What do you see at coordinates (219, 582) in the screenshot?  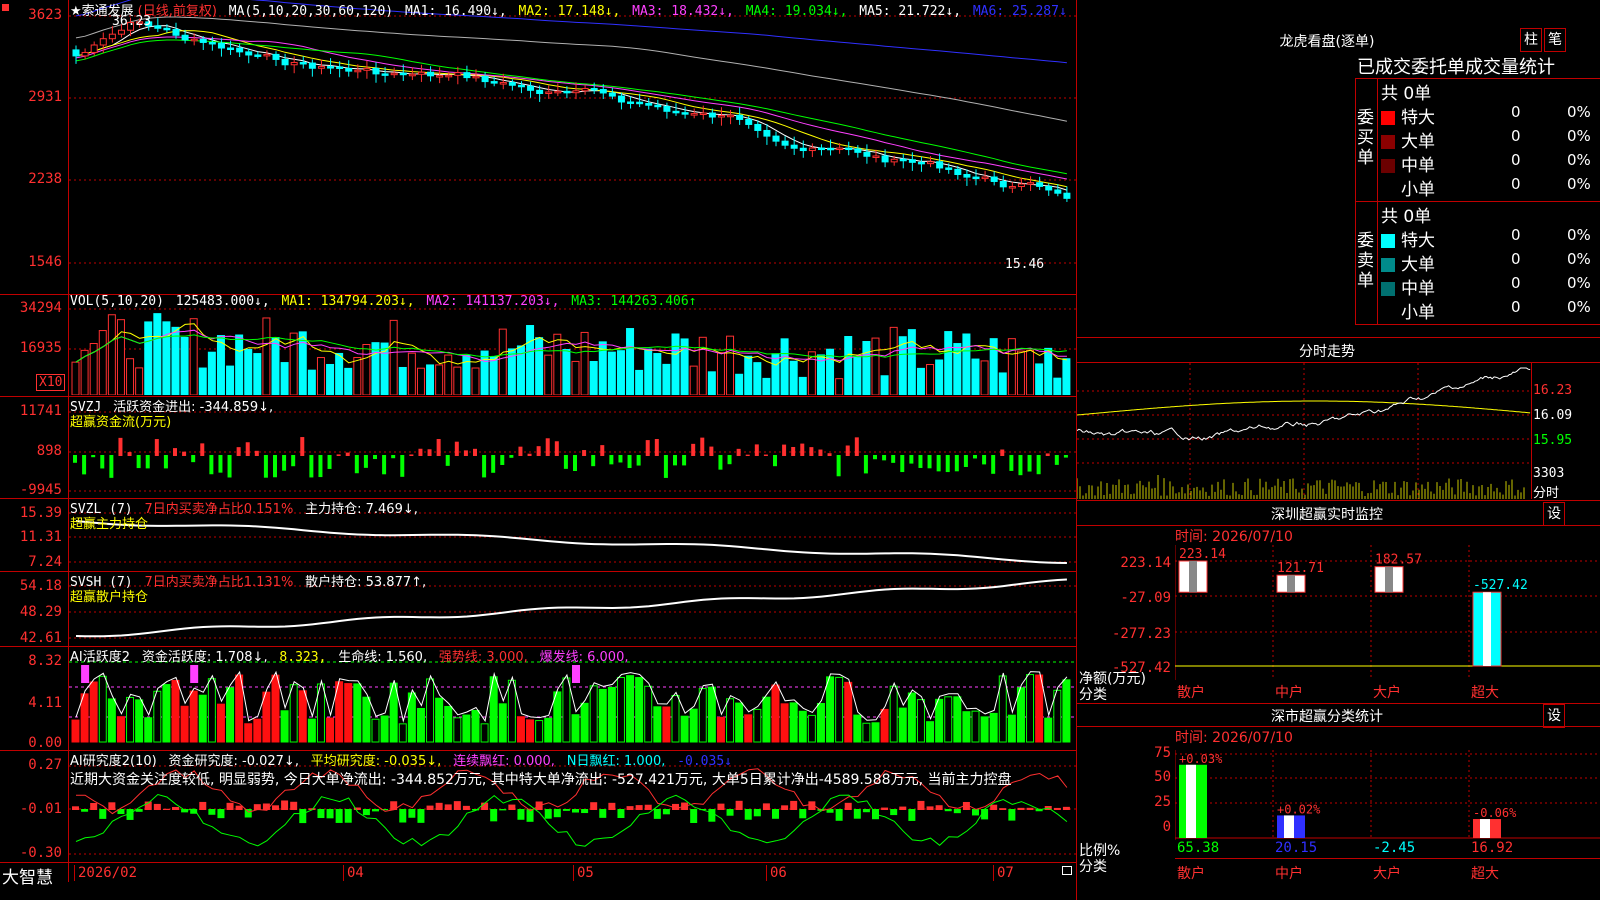 I see `svsh-ratio: 7日内买卖净占比1.131%` at bounding box center [219, 582].